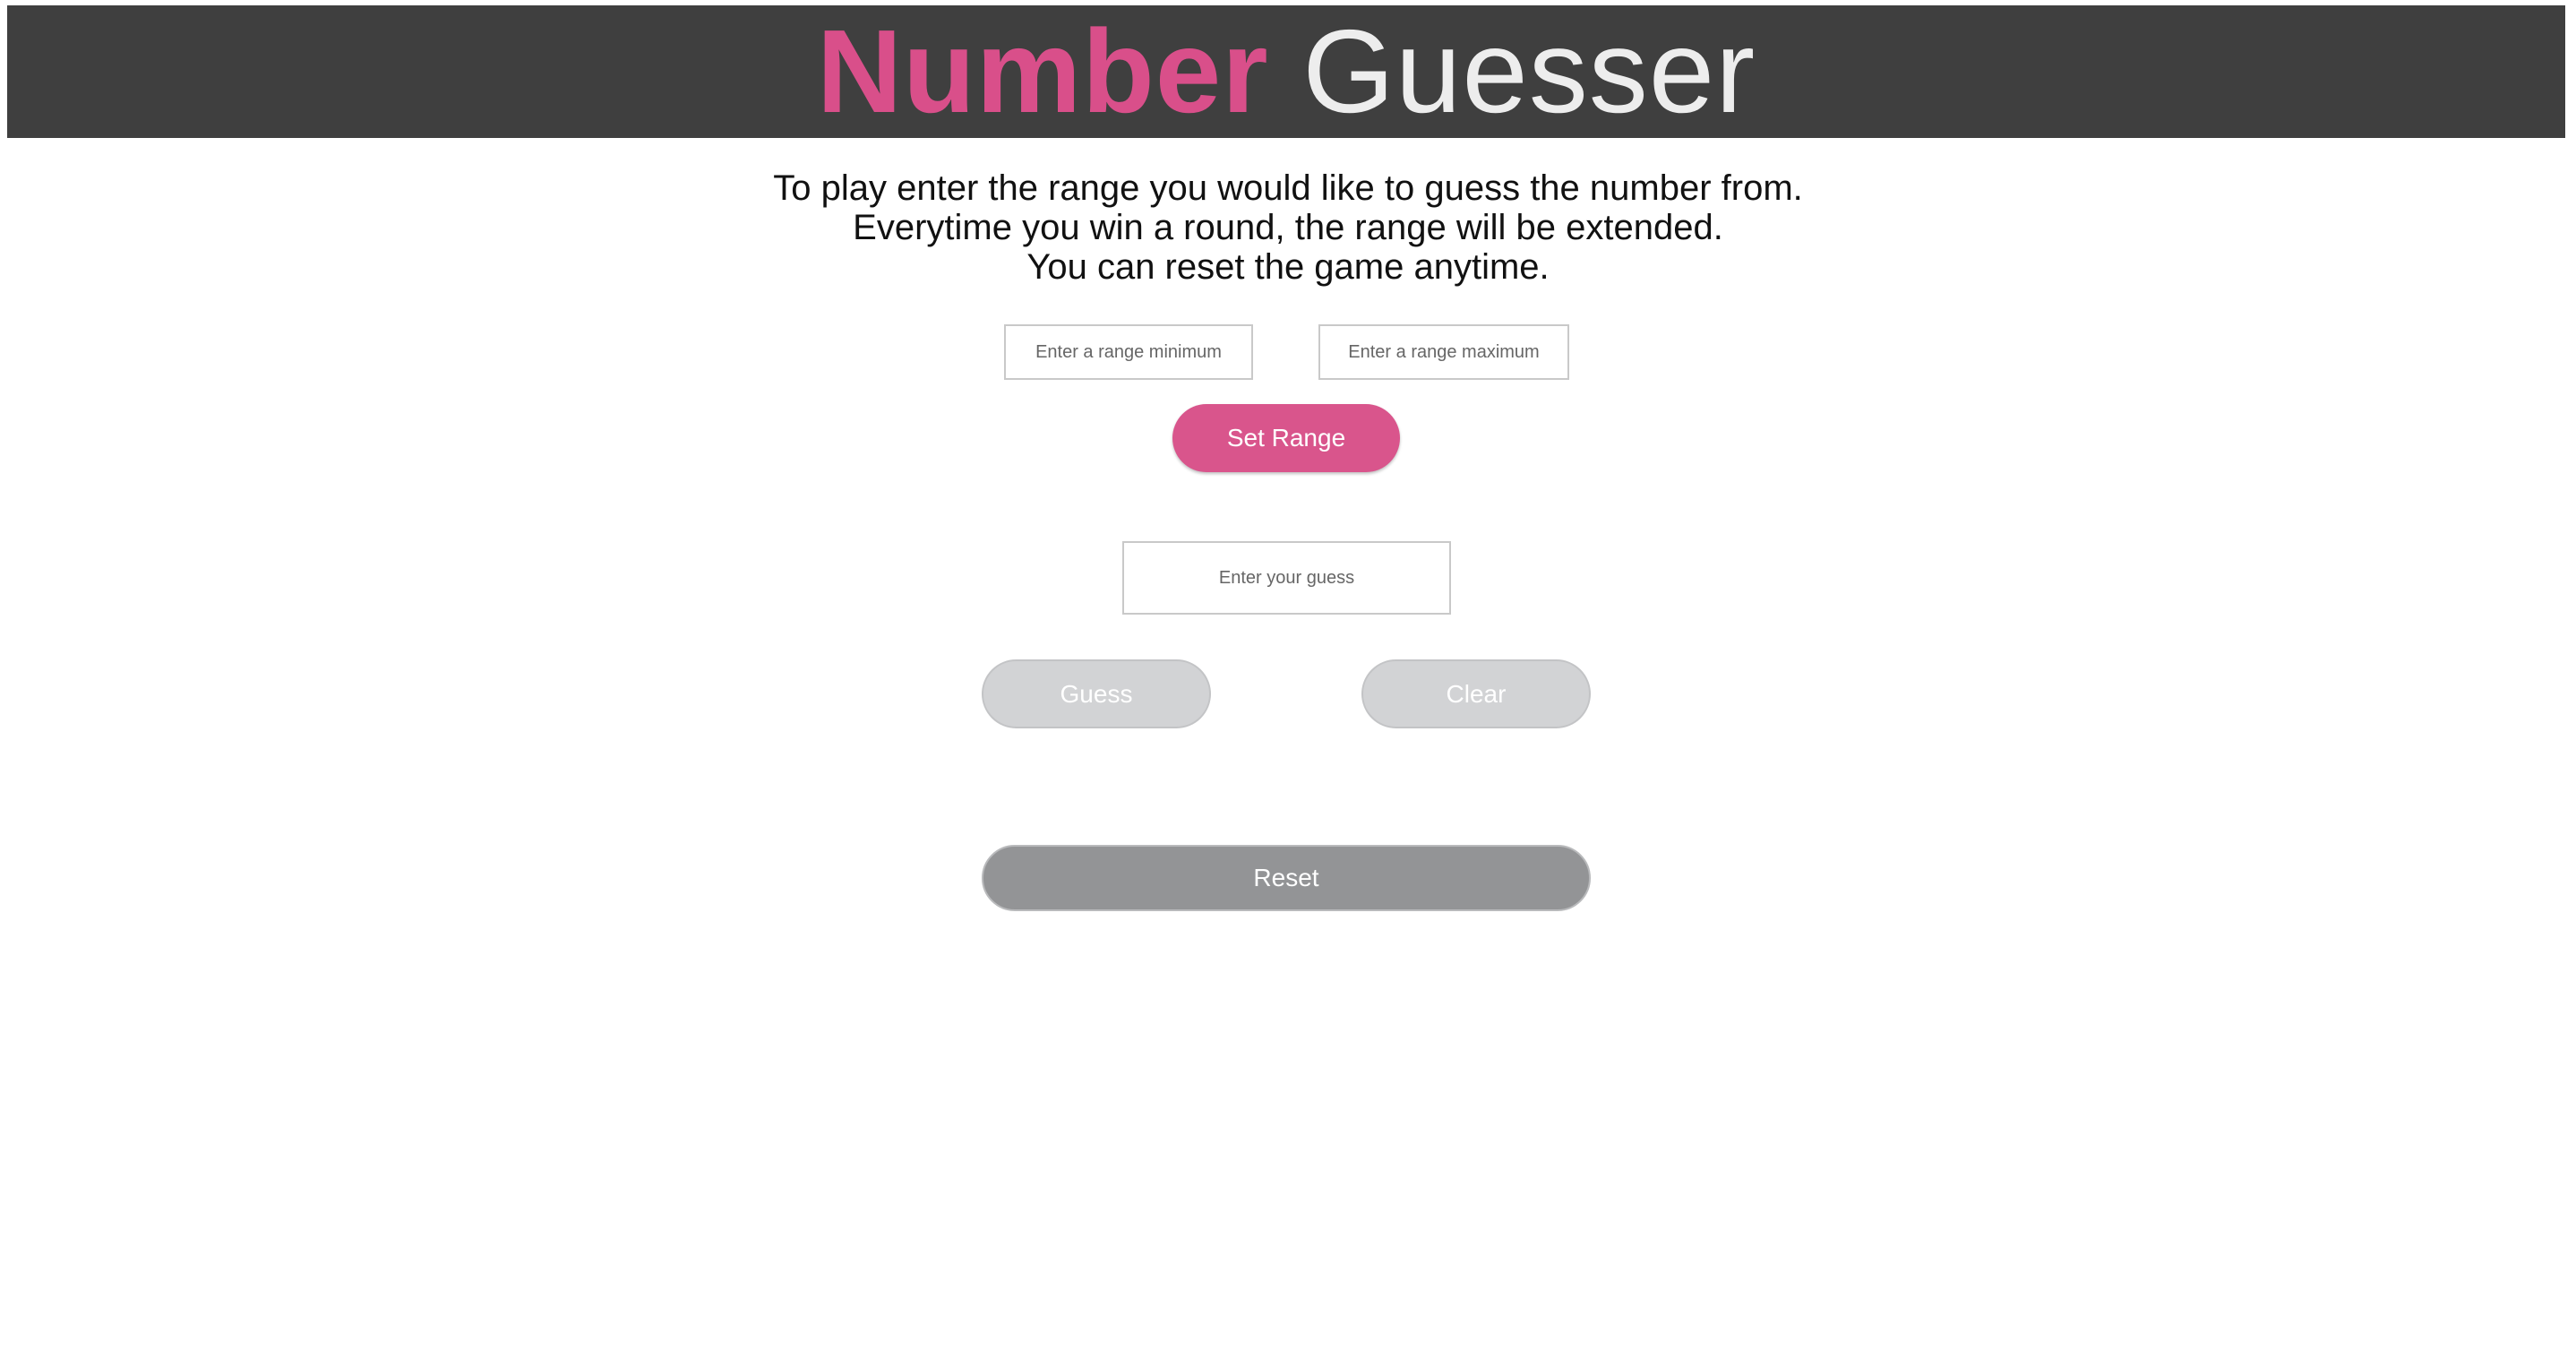 Image resolution: width=2576 pixels, height=1369 pixels. I want to click on range-maximum-input, so click(1443, 352).